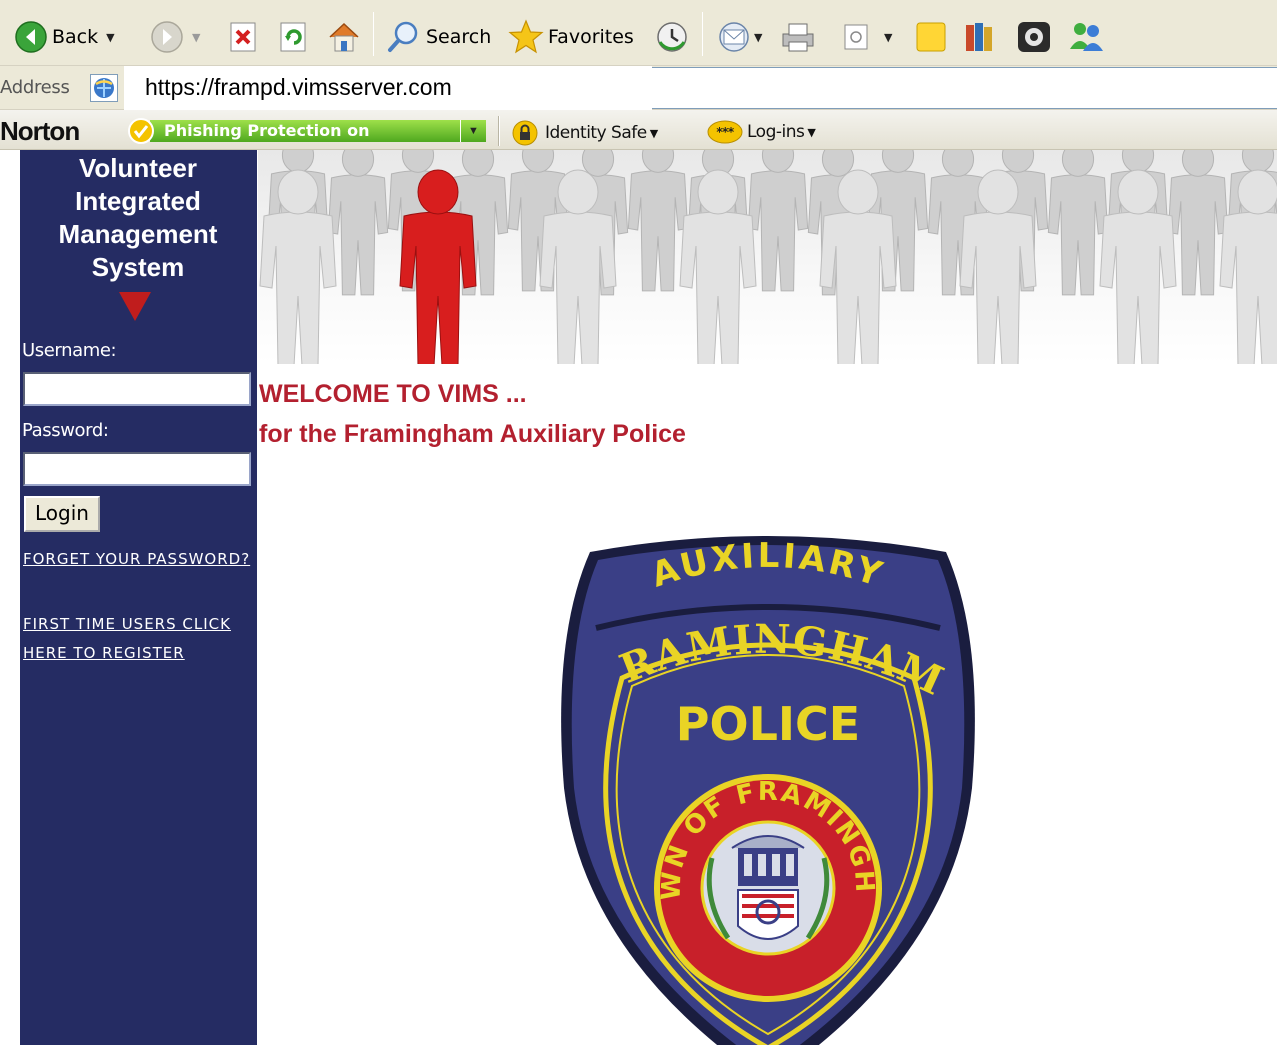  Describe the element at coordinates (138, 168) in the screenshot. I see `site-title-line: Volunteer` at that location.